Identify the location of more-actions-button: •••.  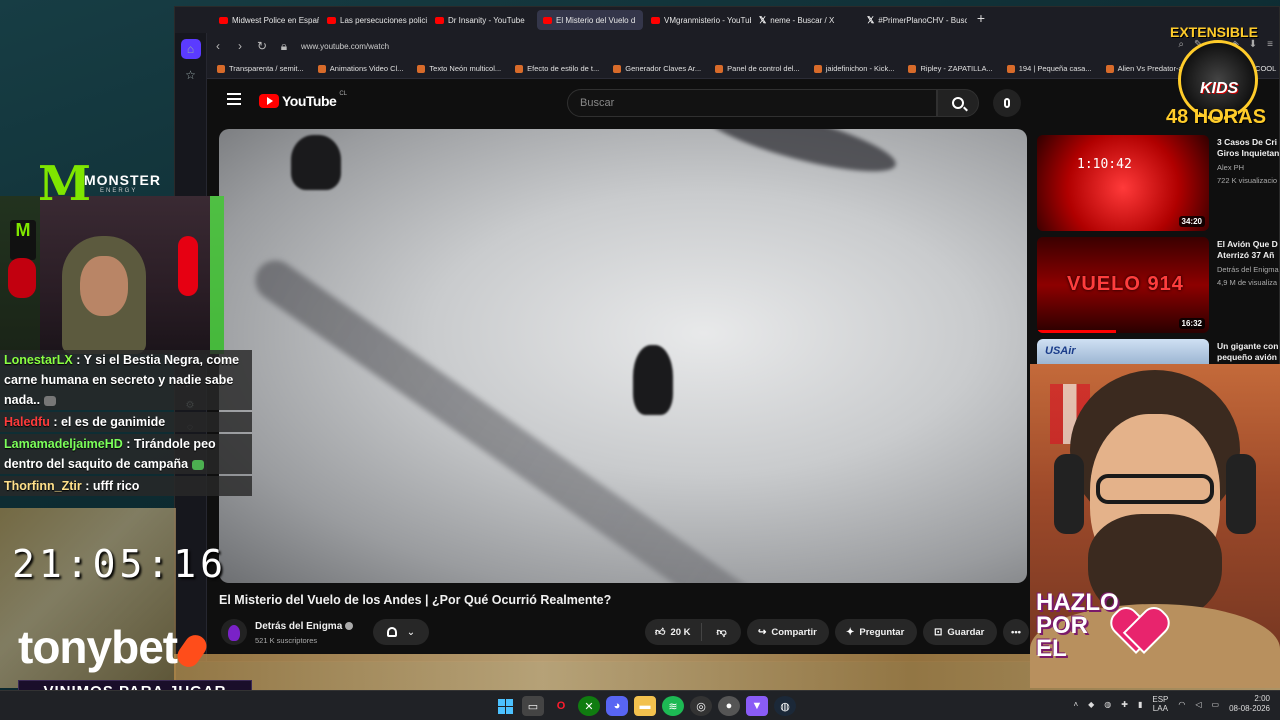
(1016, 632).